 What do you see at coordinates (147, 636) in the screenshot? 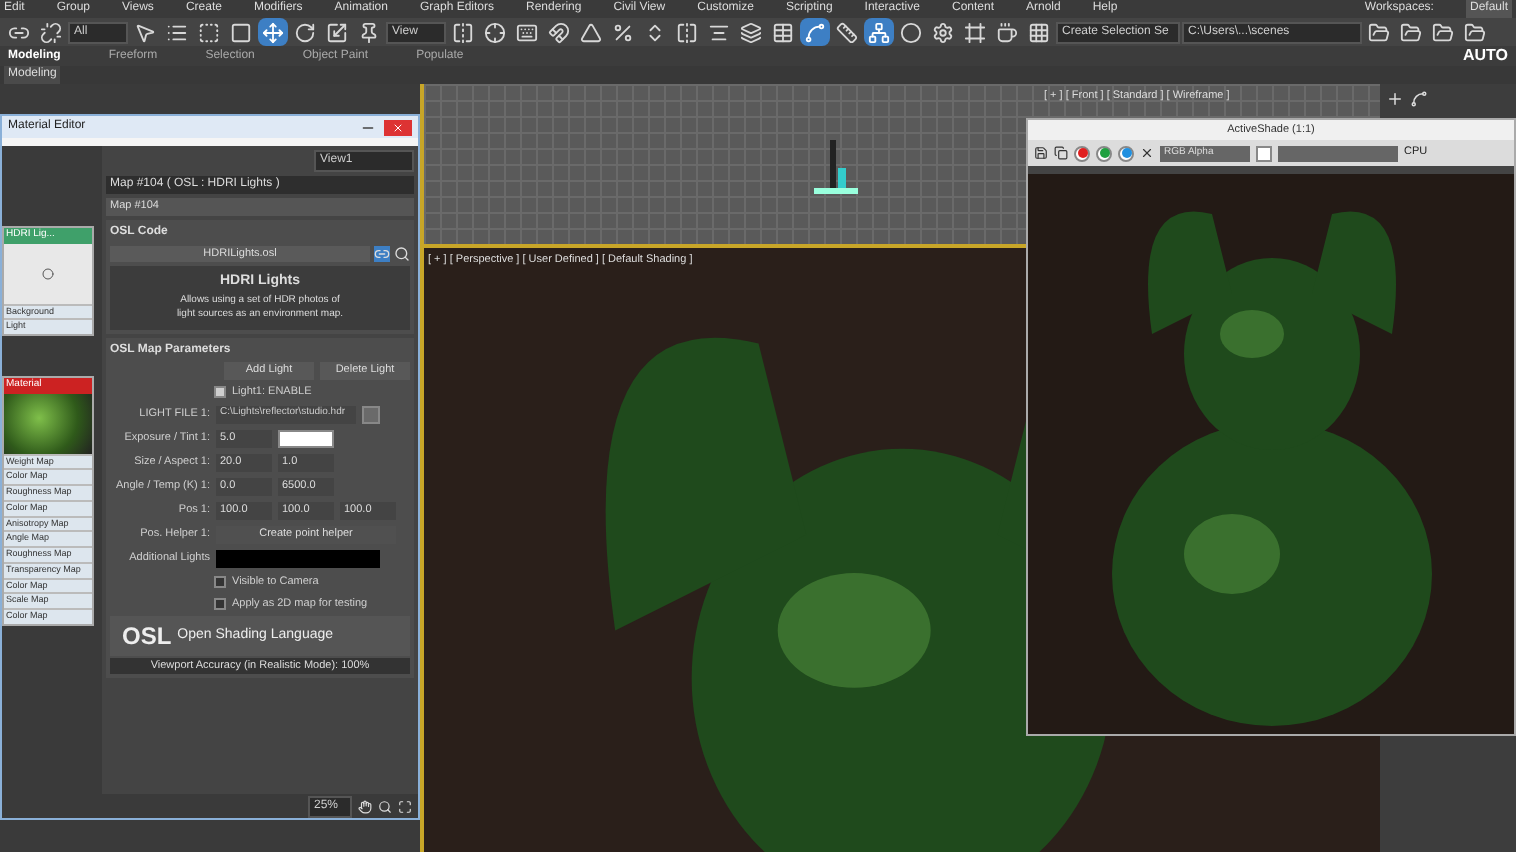
I see `logo-mark: OSL` at bounding box center [147, 636].